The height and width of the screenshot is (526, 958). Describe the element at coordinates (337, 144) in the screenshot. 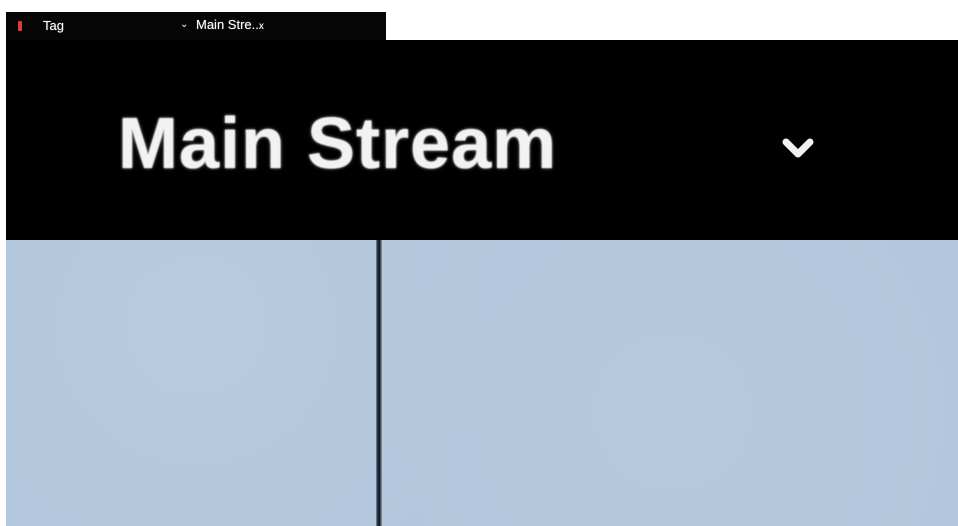

I see `stream-title: Main Stream` at that location.